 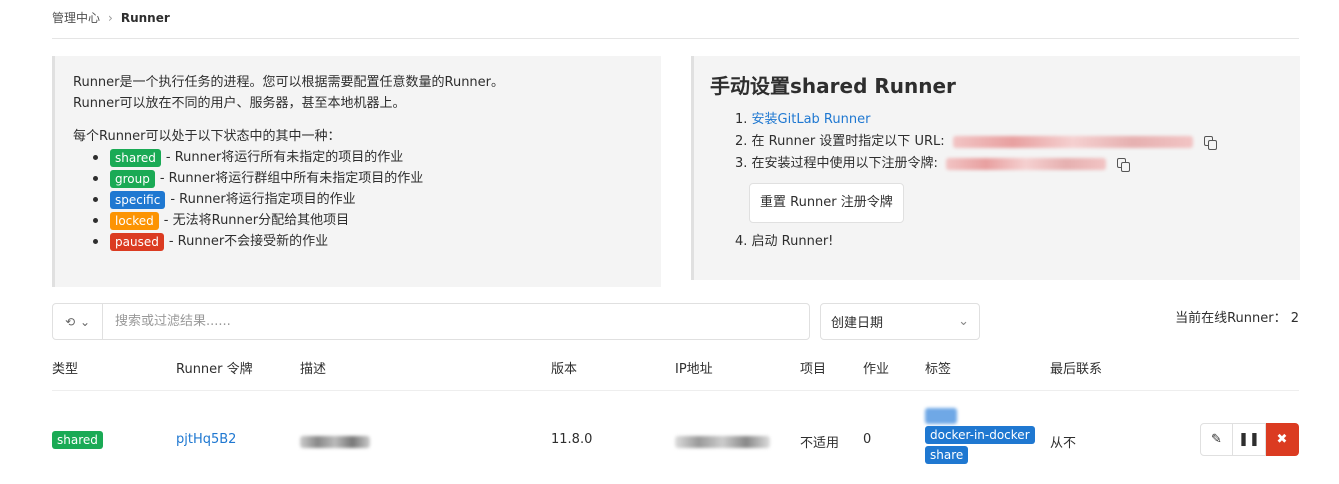 I want to click on state-item: specific - Runner将运行指定项目的作业, so click(x=368, y=199).